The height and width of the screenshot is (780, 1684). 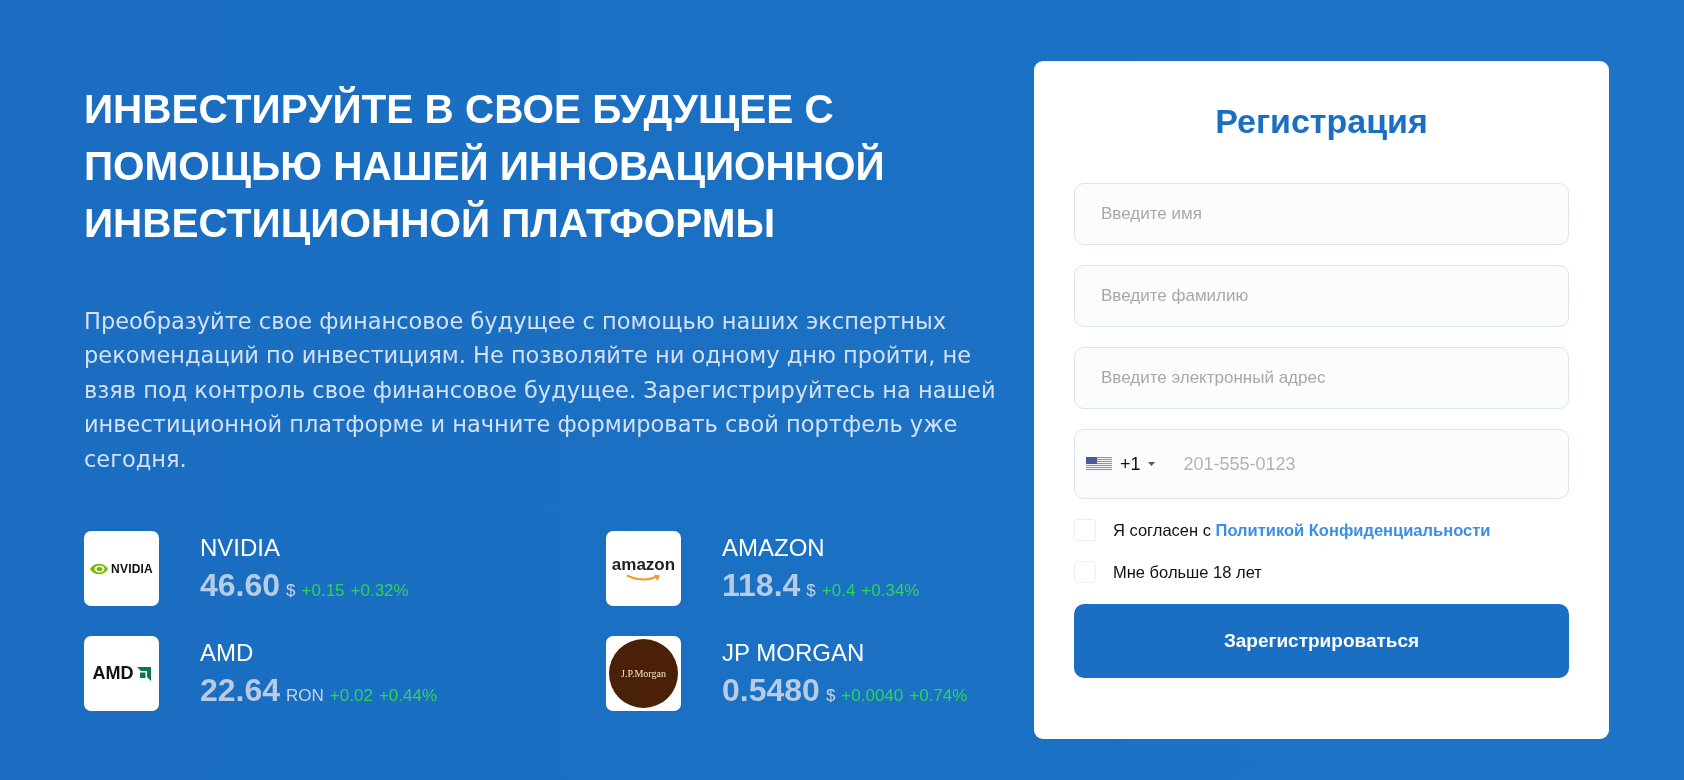 I want to click on percent-change: +0.74%, so click(x=938, y=696).